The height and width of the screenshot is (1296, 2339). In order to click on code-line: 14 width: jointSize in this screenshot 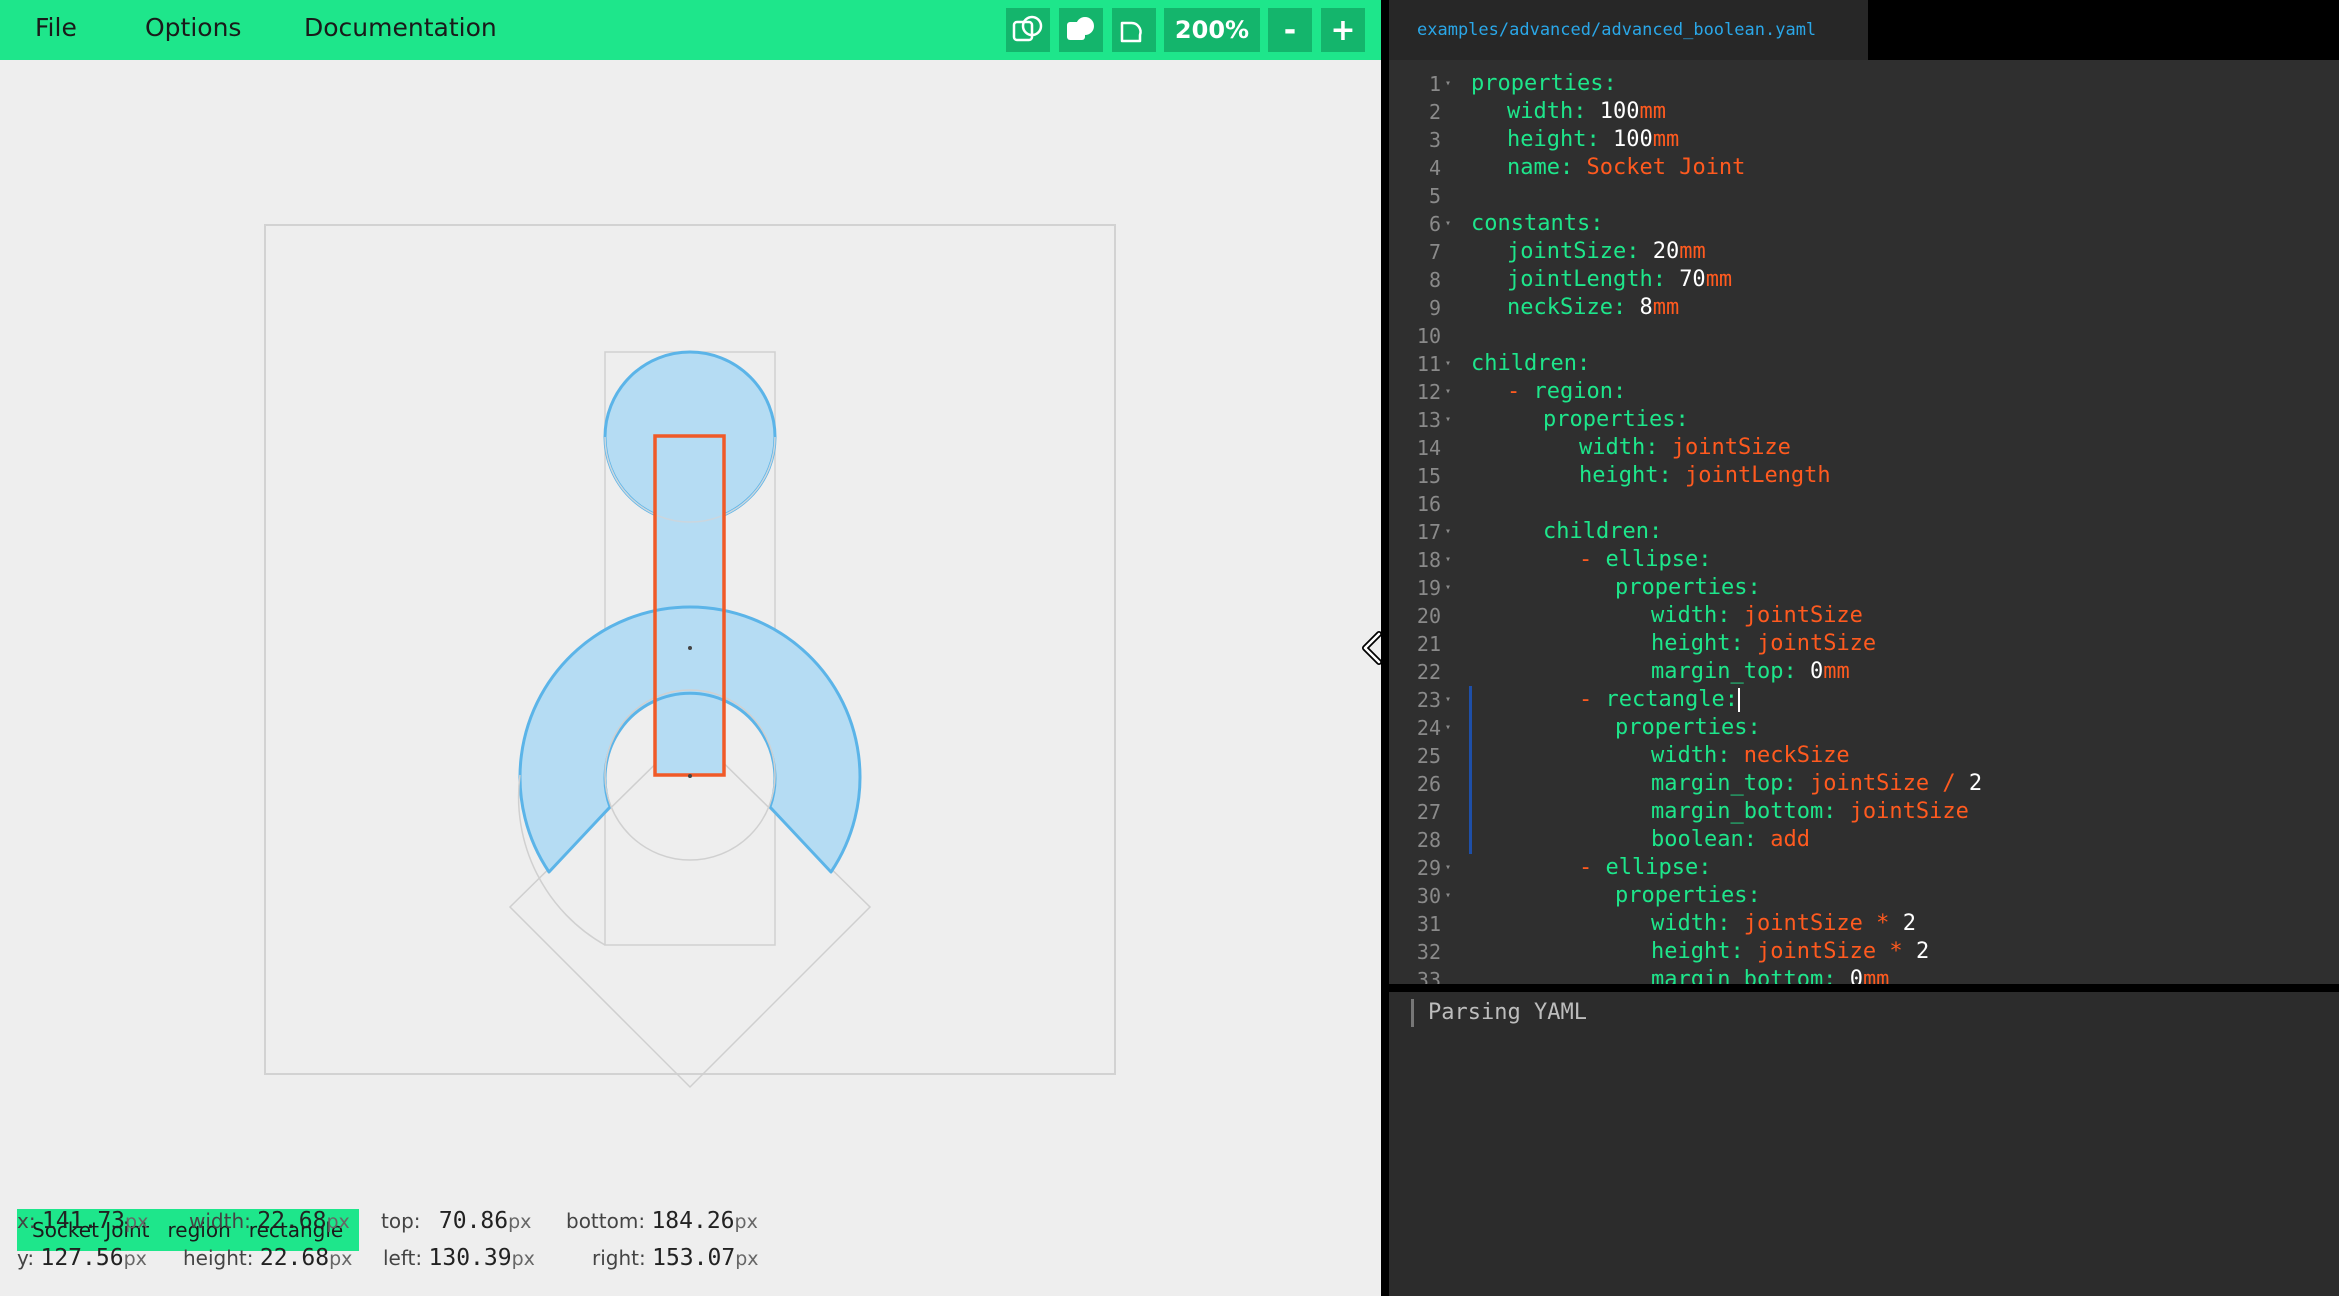, I will do `click(1864, 448)`.